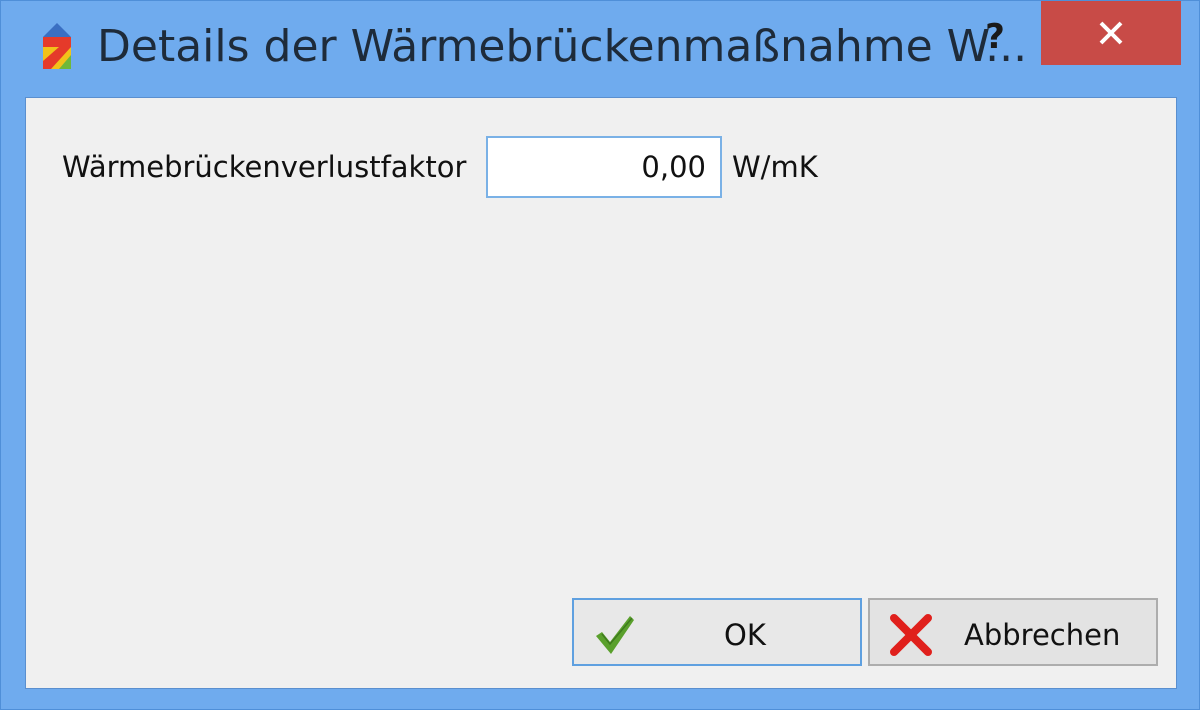 Image resolution: width=1200 pixels, height=710 pixels. What do you see at coordinates (57, 46) in the screenshot?
I see `app-logo-icon` at bounding box center [57, 46].